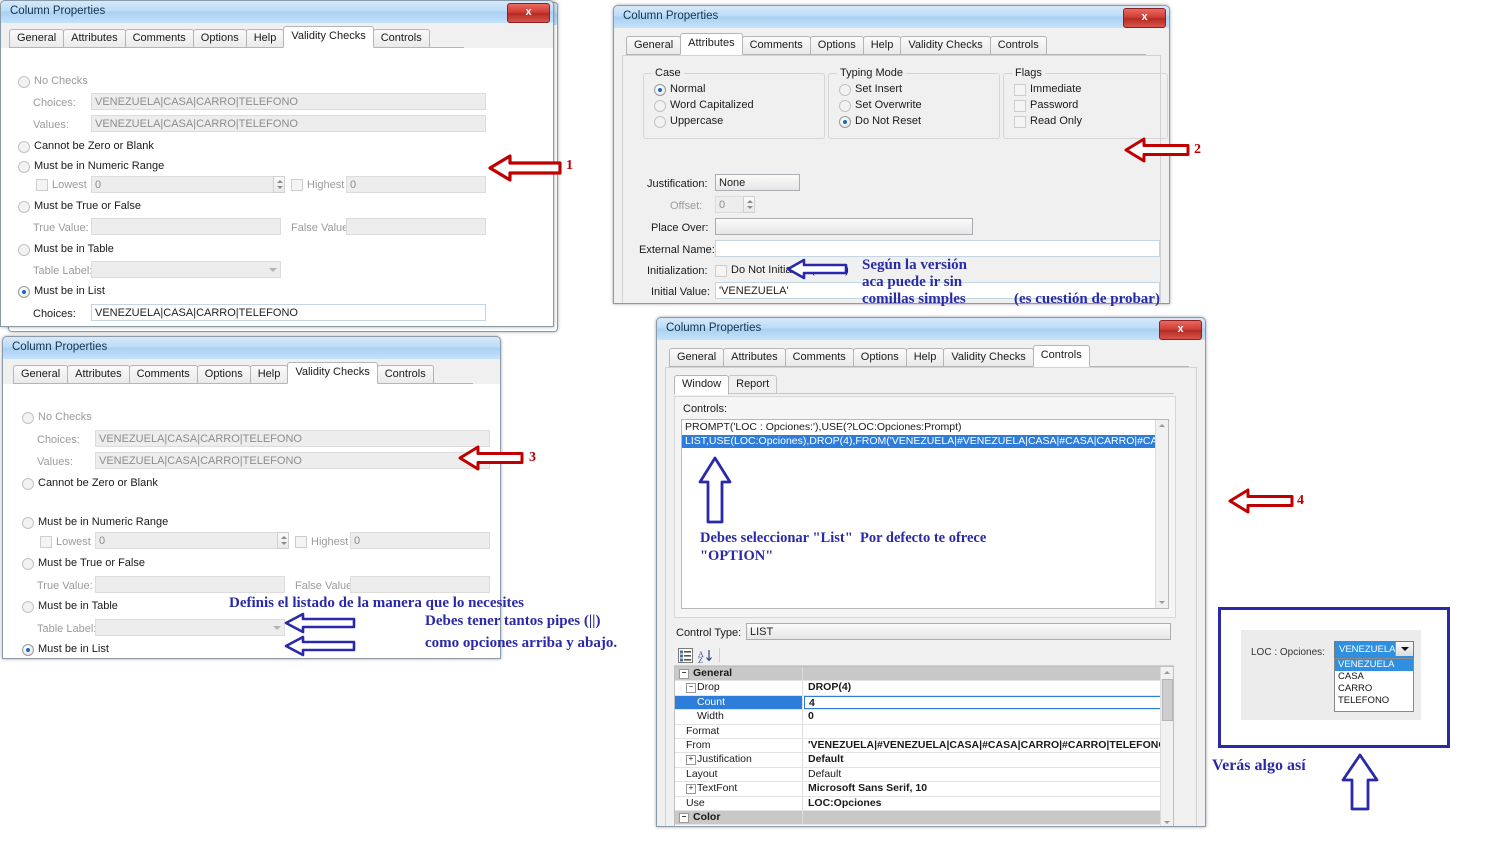  I want to click on subtab-report: Report, so click(753, 384).